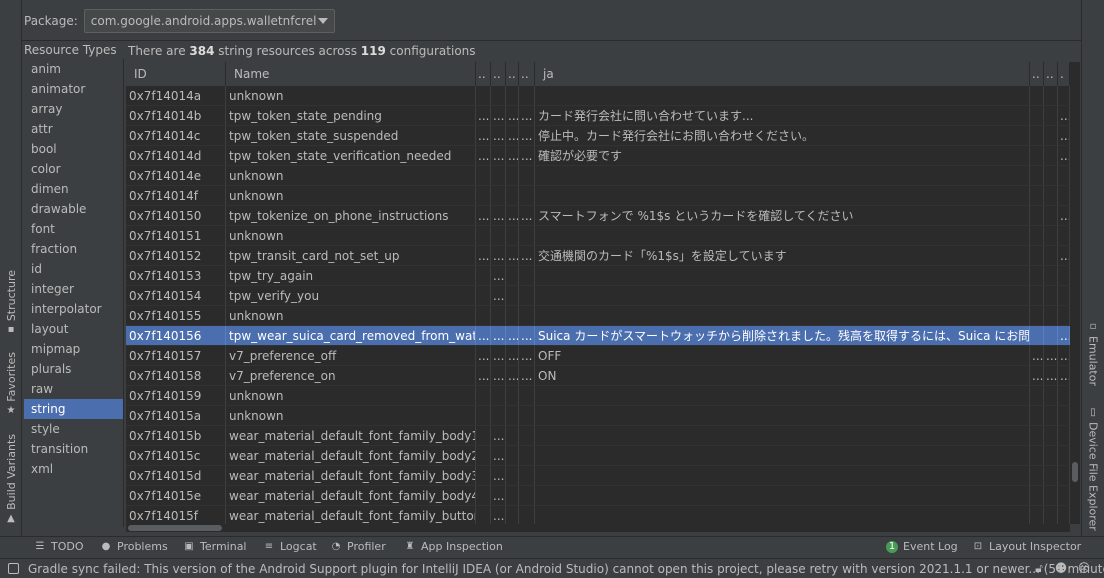 The image size is (1104, 578). What do you see at coordinates (73, 229) in the screenshot?
I see `resource-type-font: font` at bounding box center [73, 229].